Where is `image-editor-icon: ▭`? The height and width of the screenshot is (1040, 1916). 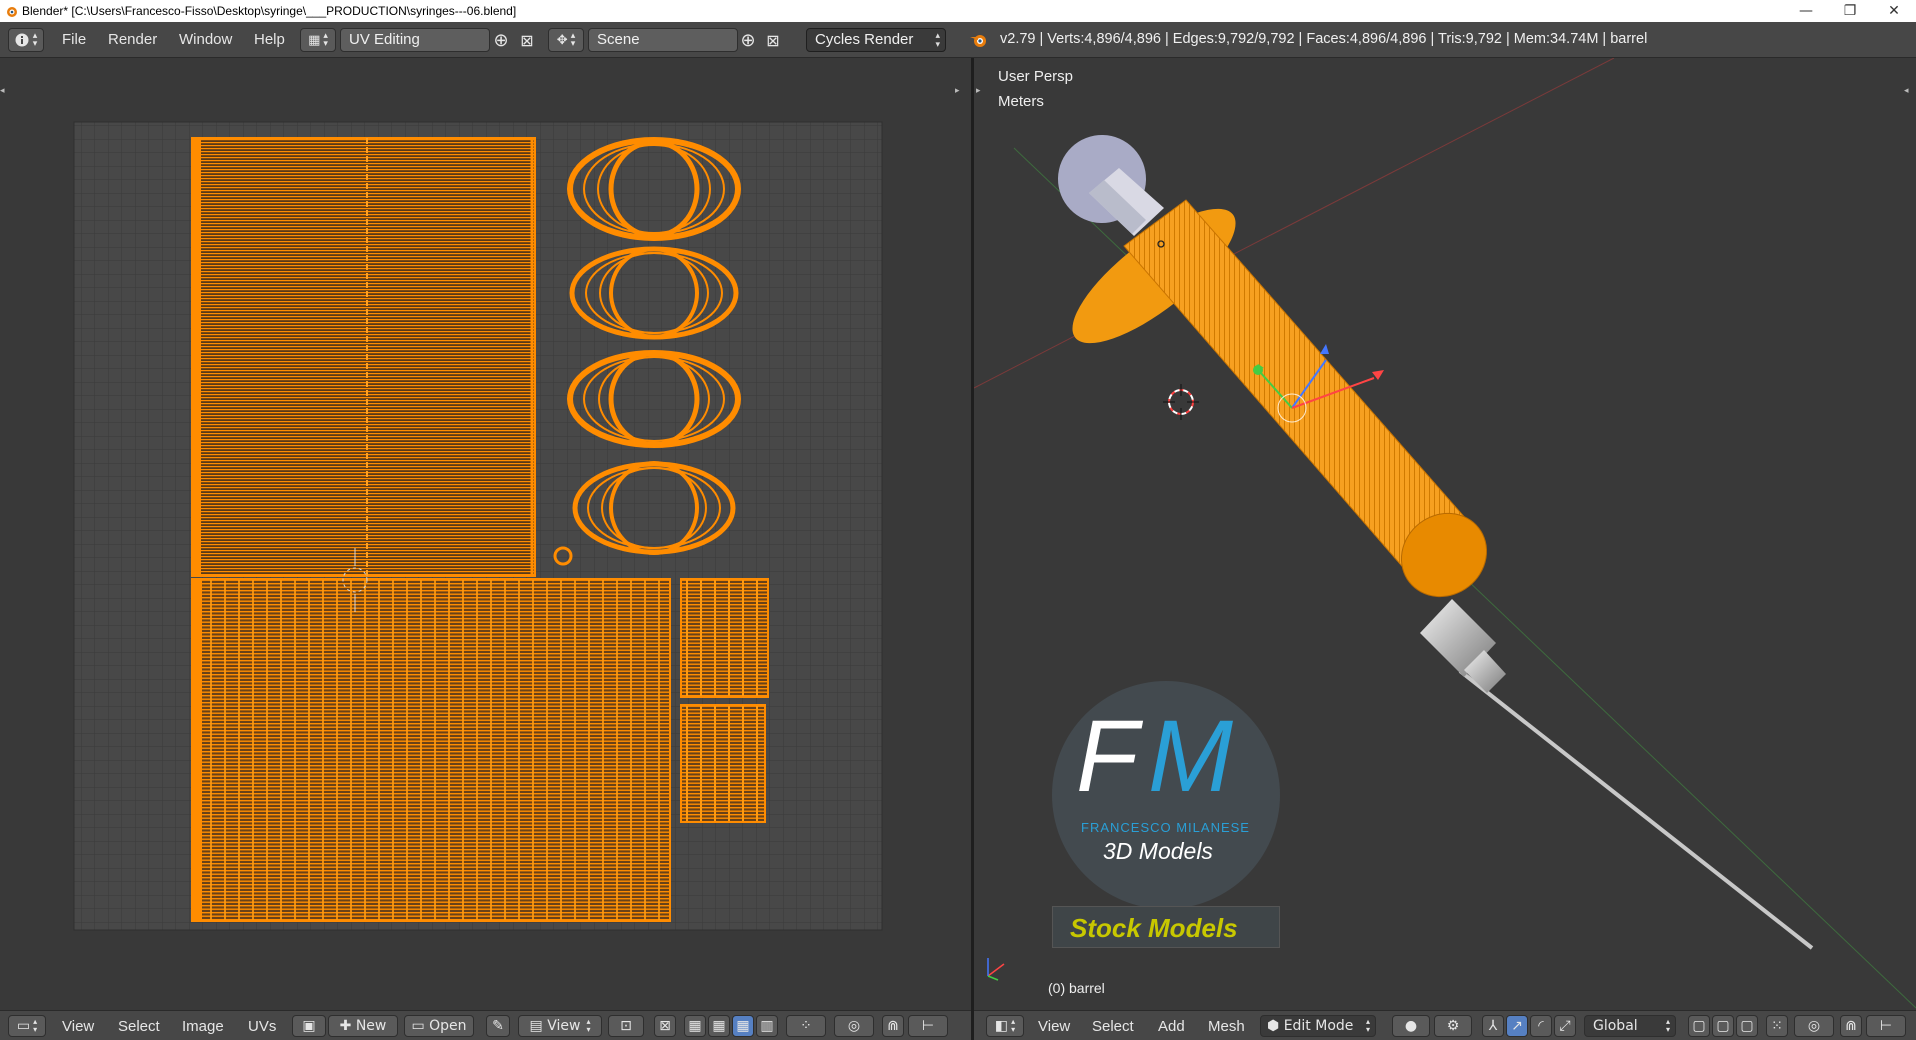 image-editor-icon: ▭ is located at coordinates (23, 1026).